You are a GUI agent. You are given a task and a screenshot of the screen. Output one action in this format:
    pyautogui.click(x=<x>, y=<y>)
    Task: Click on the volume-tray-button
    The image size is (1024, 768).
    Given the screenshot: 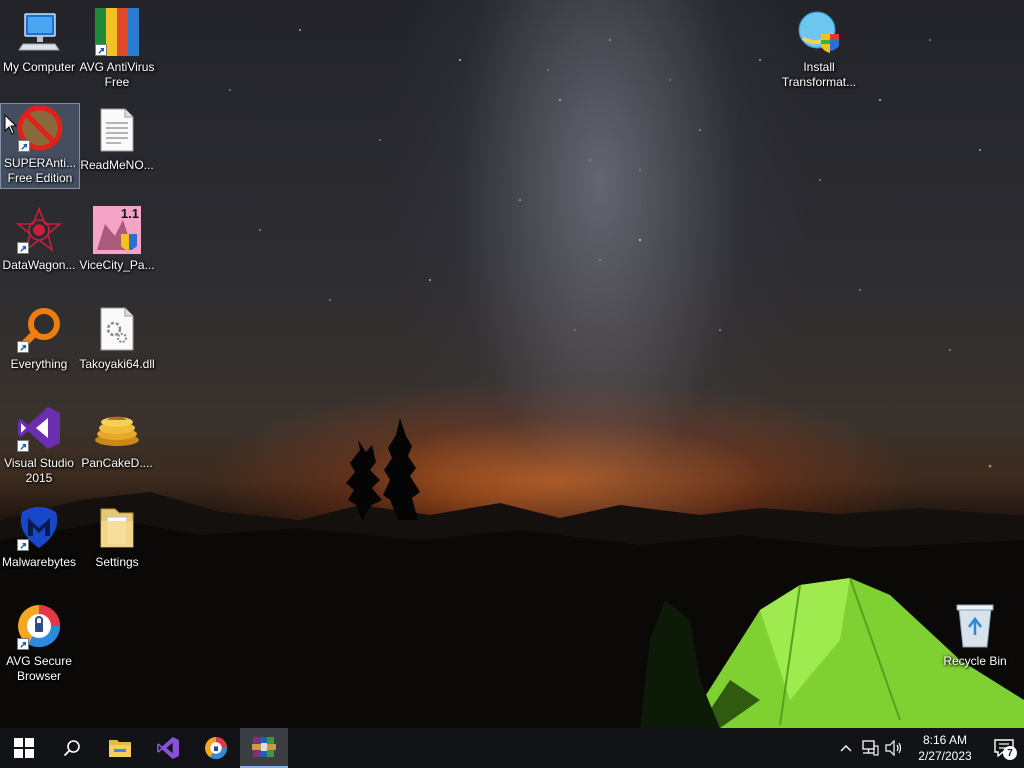 What is the action you would take?
    pyautogui.click(x=894, y=748)
    